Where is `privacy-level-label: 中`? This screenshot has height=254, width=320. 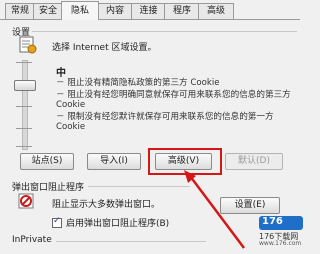 privacy-level-label: 中 is located at coordinates (61, 73).